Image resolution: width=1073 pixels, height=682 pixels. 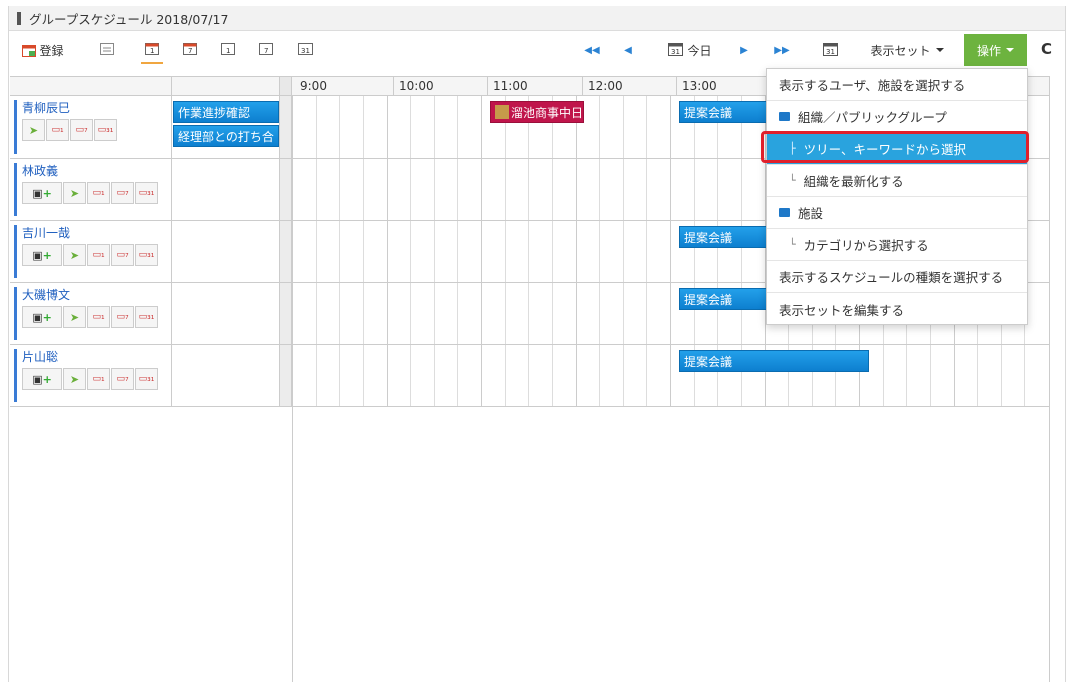 I want to click on menu-item-select-by-category: └ カテゴリから選択する, so click(x=897, y=245).